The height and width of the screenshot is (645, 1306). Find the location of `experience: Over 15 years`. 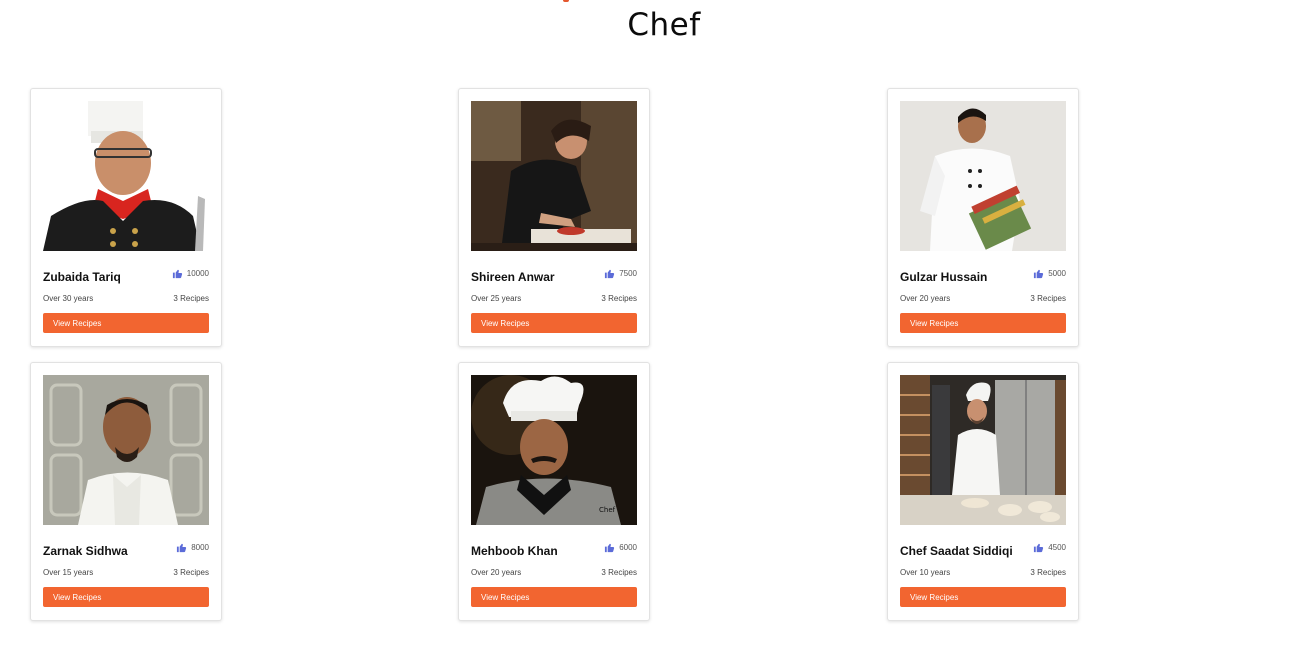

experience: Over 15 years is located at coordinates (68, 572).